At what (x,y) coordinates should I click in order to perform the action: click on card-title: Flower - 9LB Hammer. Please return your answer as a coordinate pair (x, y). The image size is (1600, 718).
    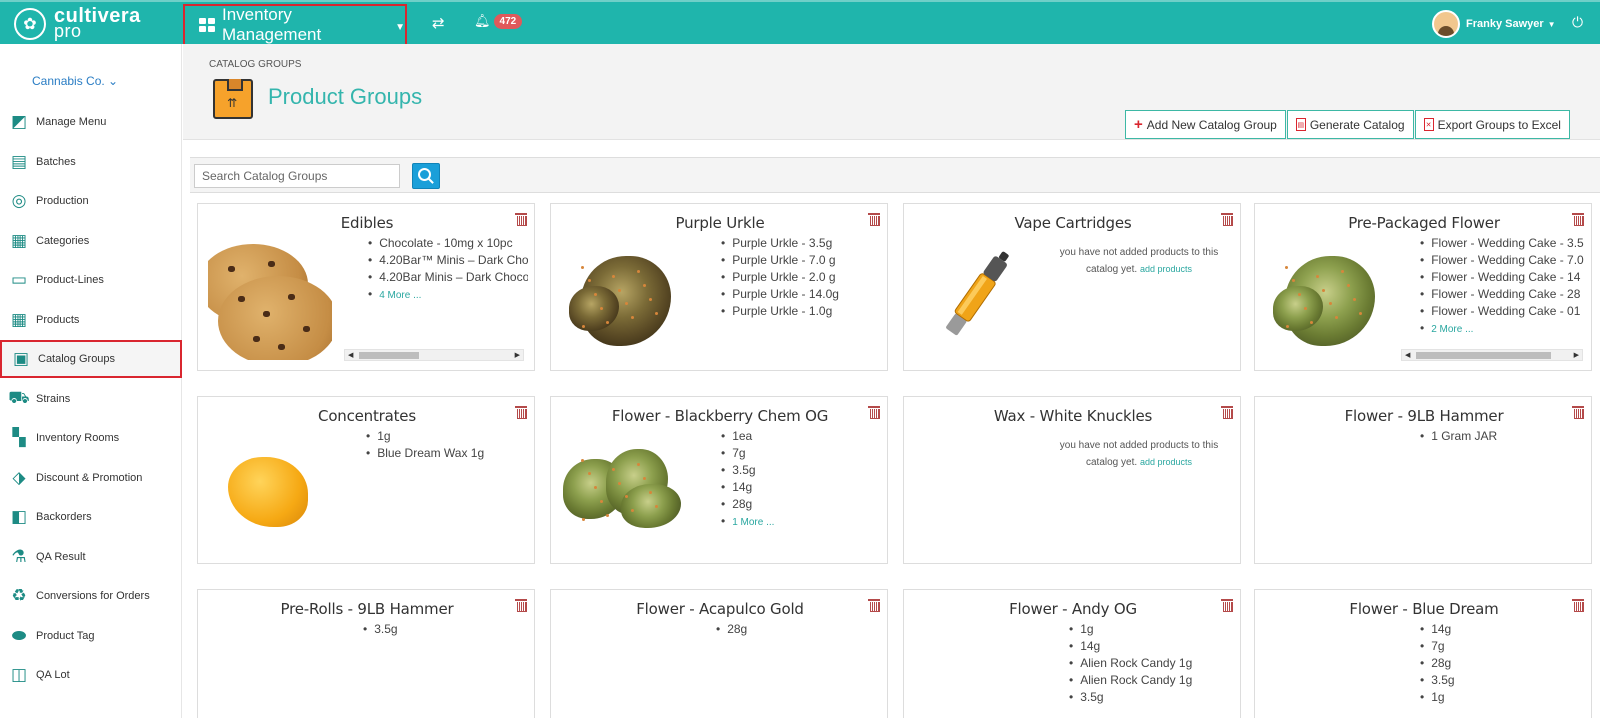
    Looking at the image, I should click on (1424, 416).